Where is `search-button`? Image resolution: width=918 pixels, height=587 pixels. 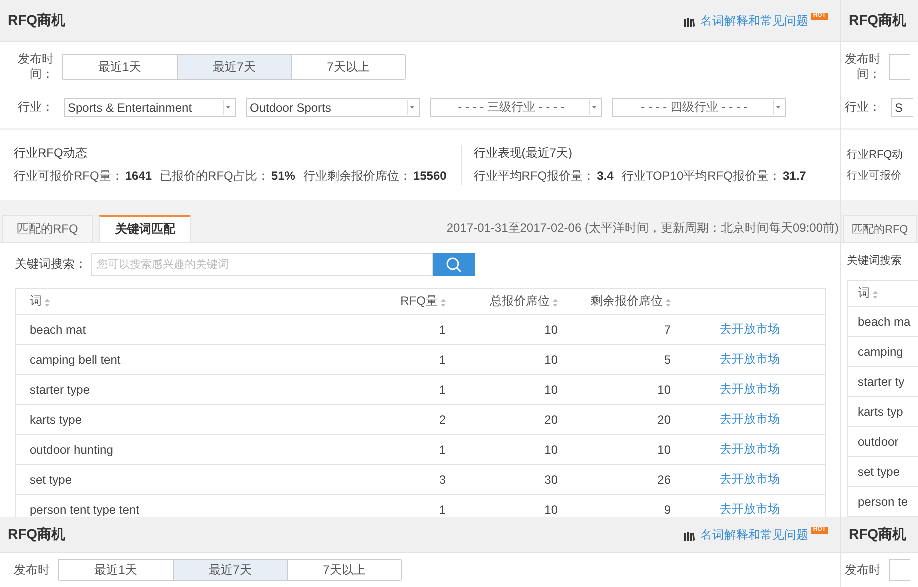
search-button is located at coordinates (454, 264).